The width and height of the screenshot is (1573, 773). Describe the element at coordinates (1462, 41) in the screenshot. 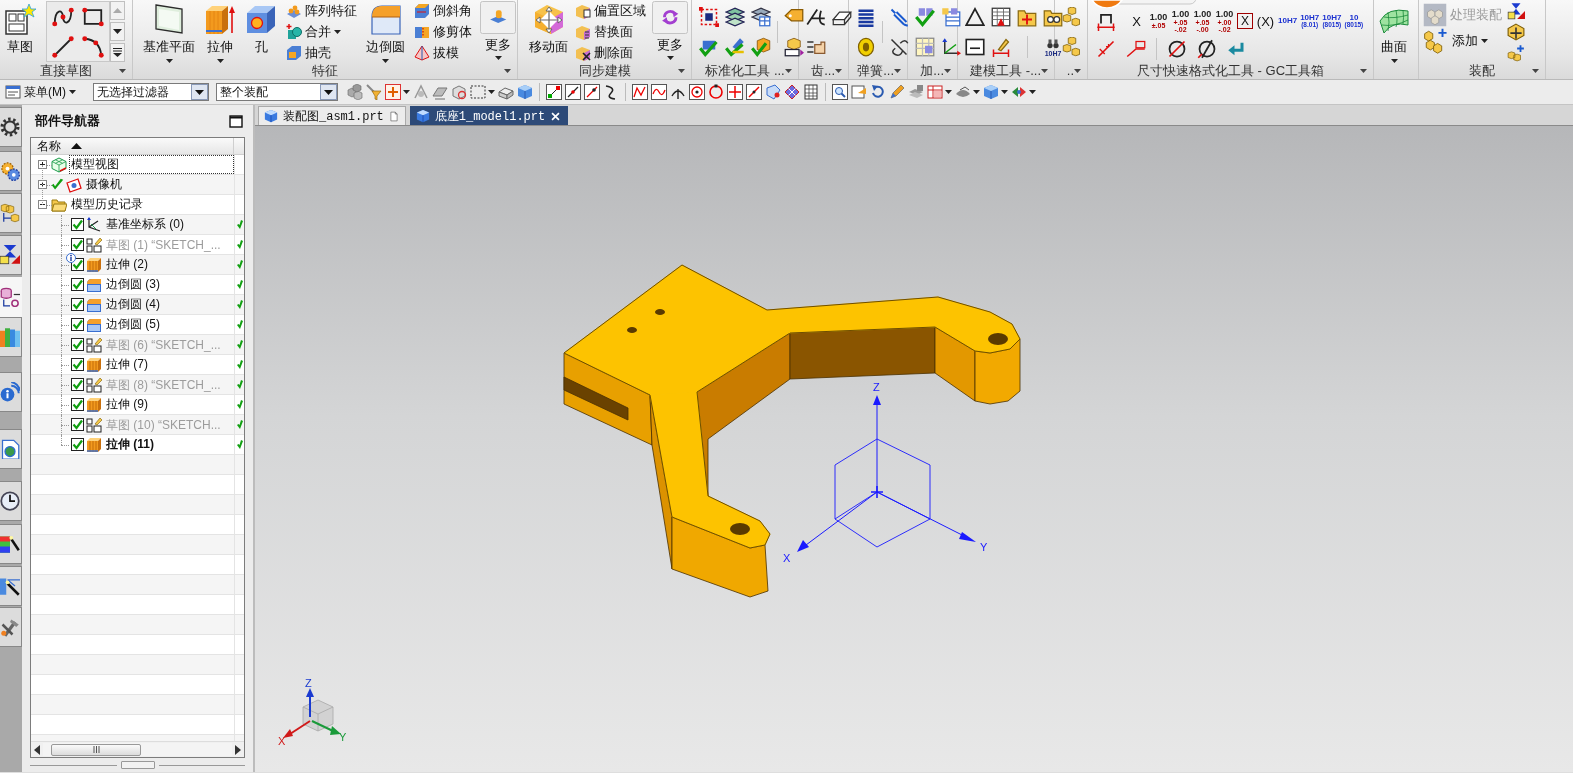

I see `add-component-button: 添加` at that location.